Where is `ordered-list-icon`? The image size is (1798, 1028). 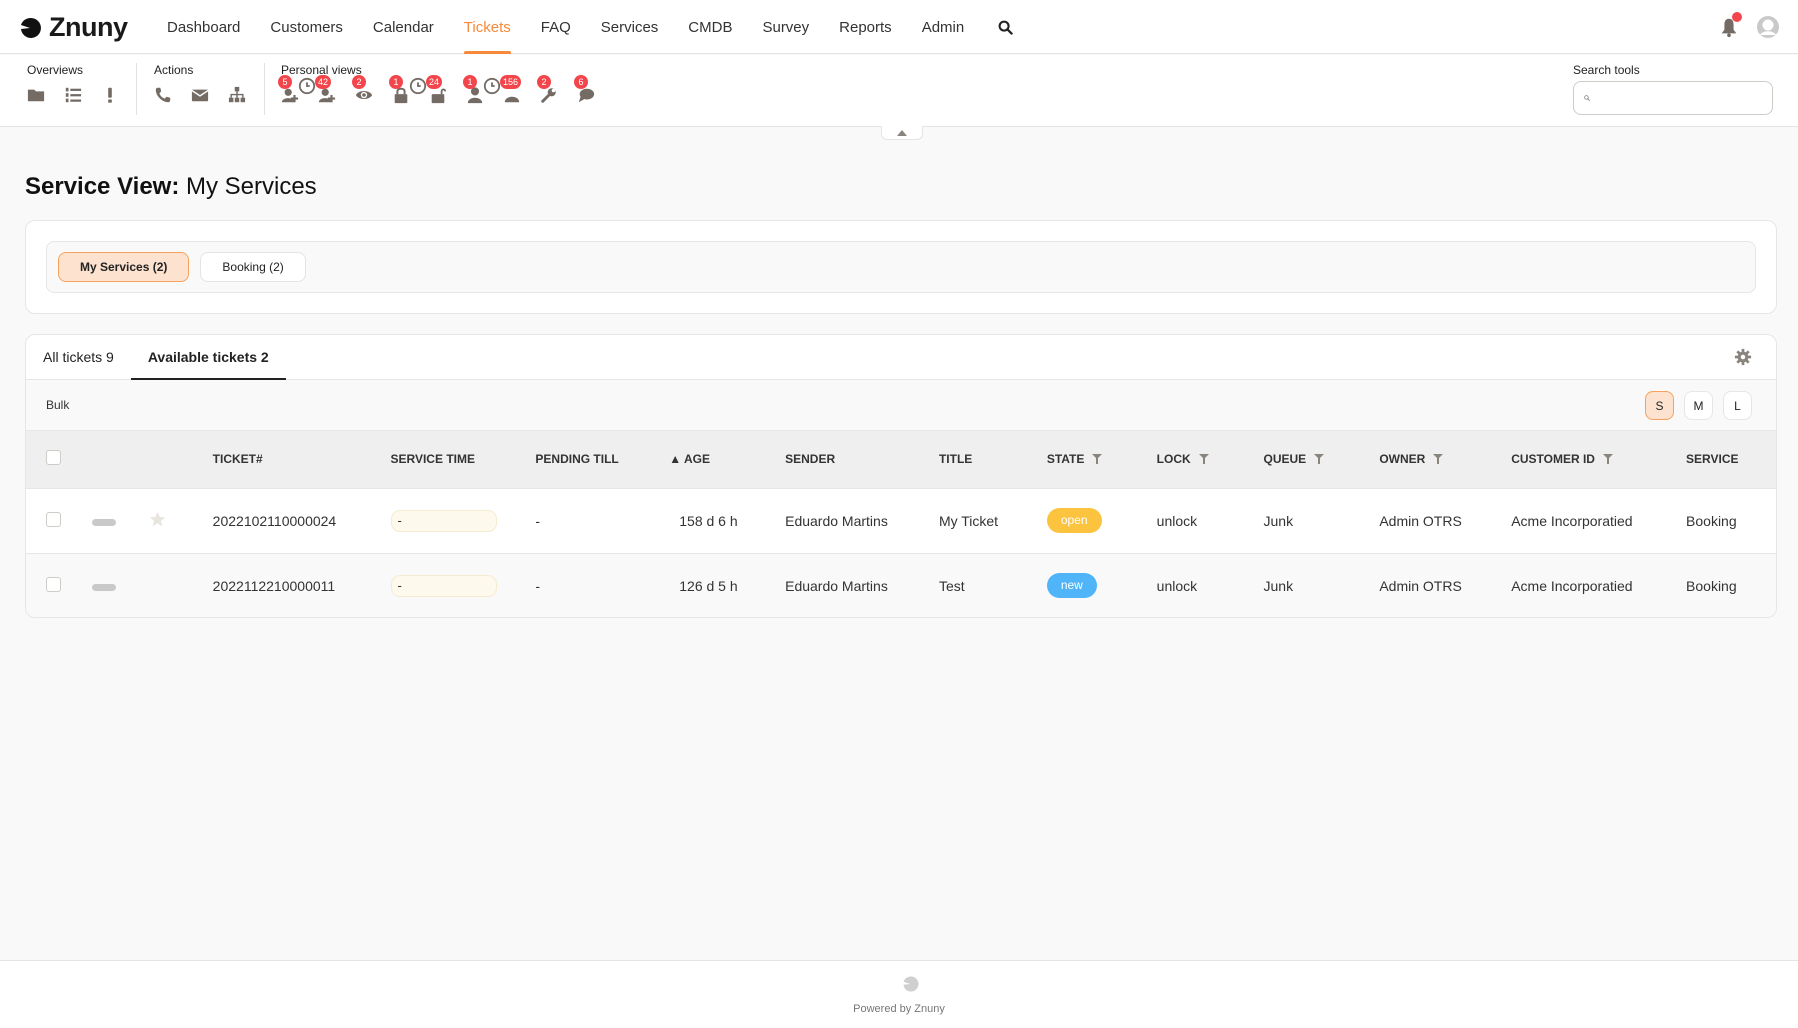 ordered-list-icon is located at coordinates (73, 95).